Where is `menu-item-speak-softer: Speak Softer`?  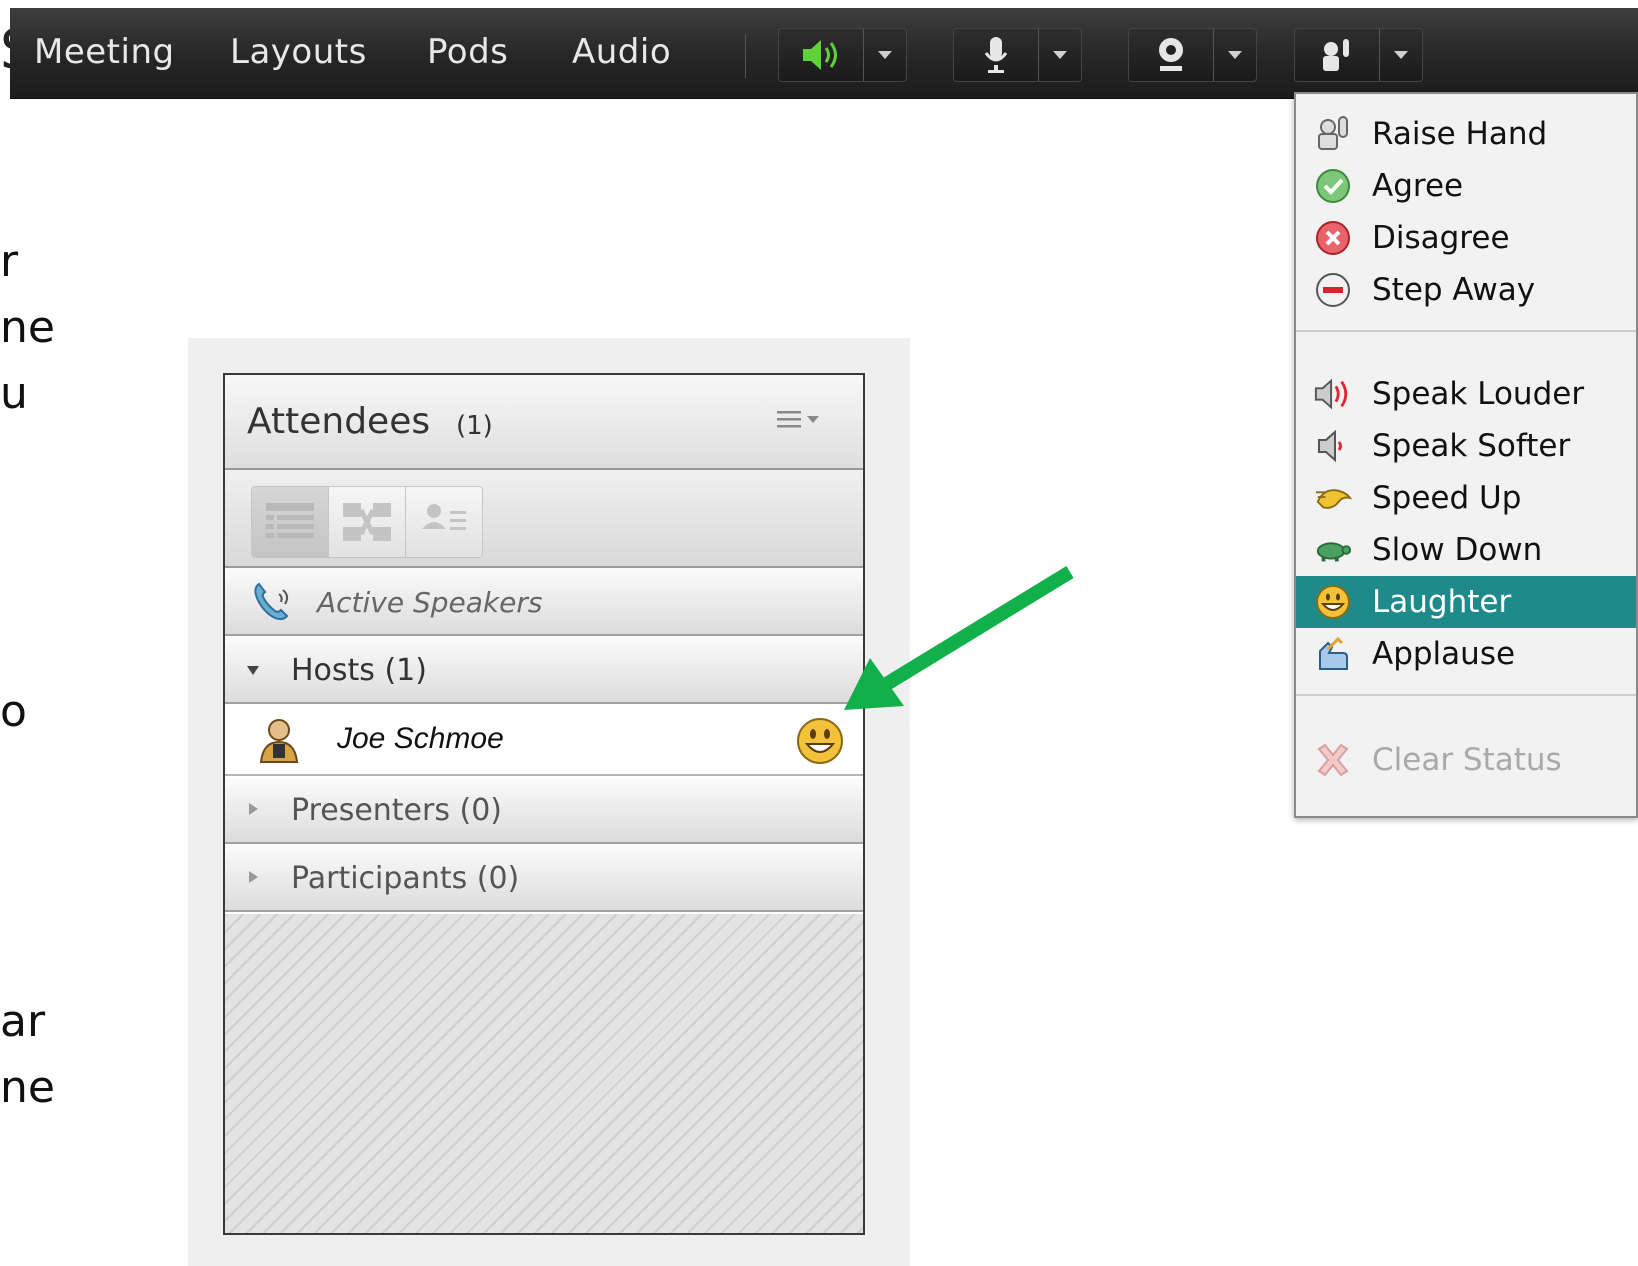
menu-item-speak-softer: Speak Softer is located at coordinates (1466, 446).